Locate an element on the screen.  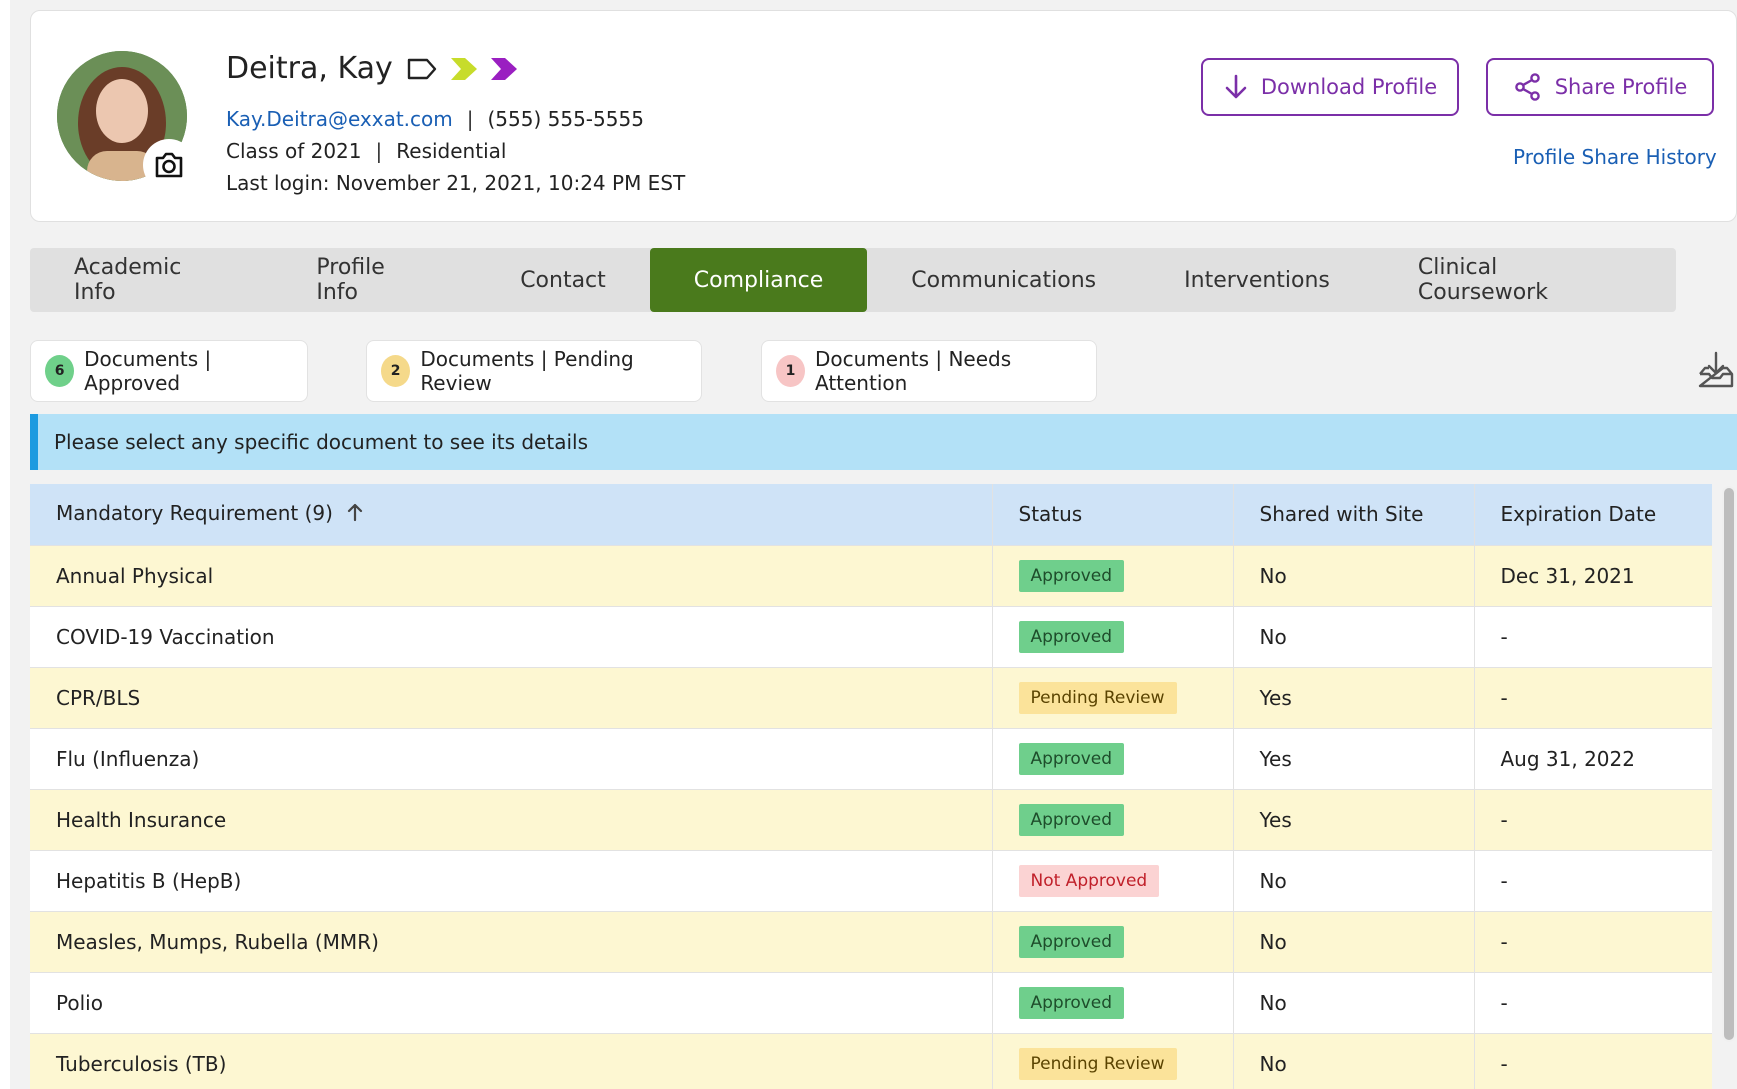
share-profile-button: Share Profile is located at coordinates (1600, 87).